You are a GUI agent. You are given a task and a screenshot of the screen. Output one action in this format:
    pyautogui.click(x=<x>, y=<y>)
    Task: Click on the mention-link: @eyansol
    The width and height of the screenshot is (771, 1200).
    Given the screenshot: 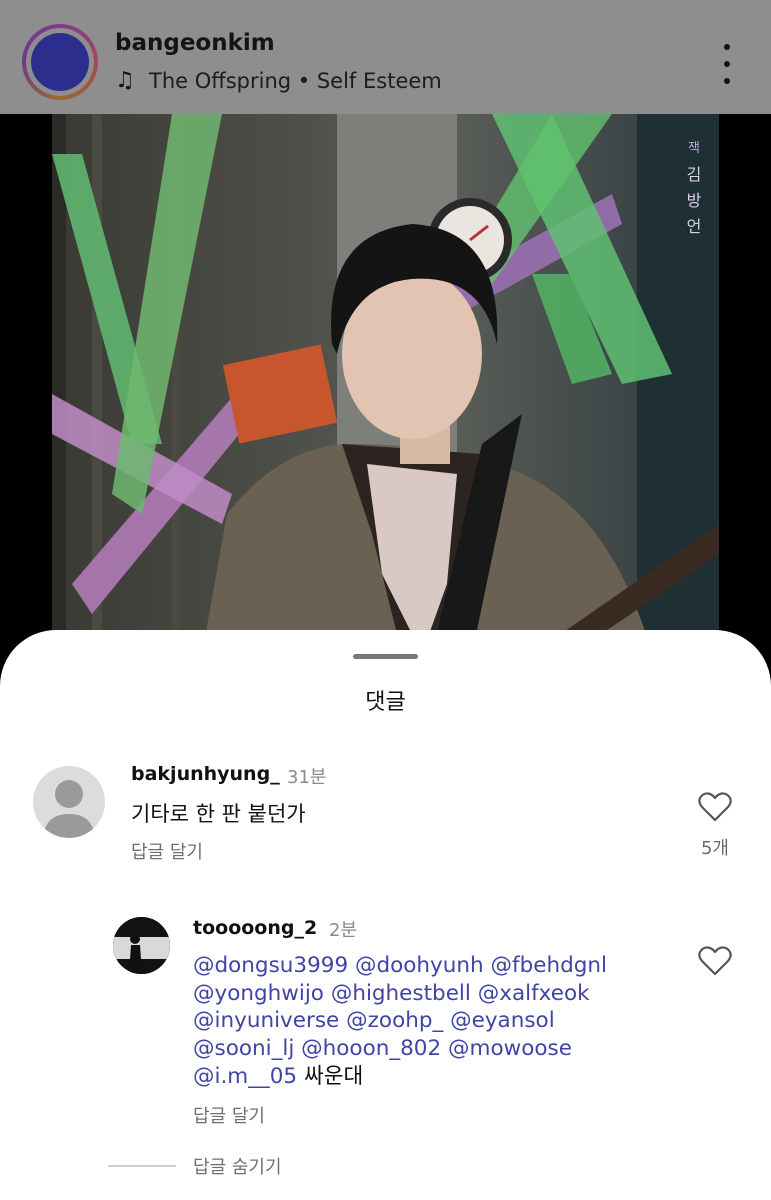 What is the action you would take?
    pyautogui.click(x=502, y=1020)
    